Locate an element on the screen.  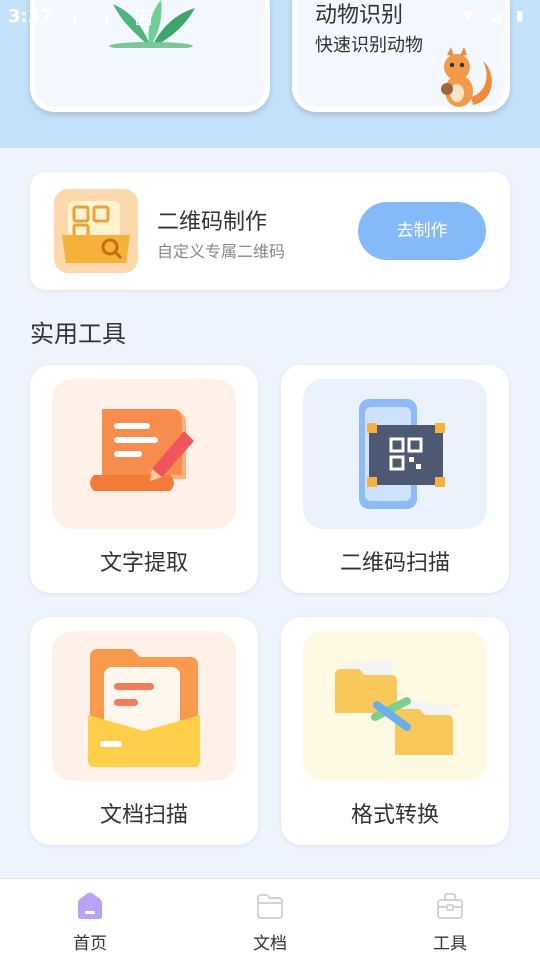
phone-qr-scan-icon is located at coordinates (402, 454).